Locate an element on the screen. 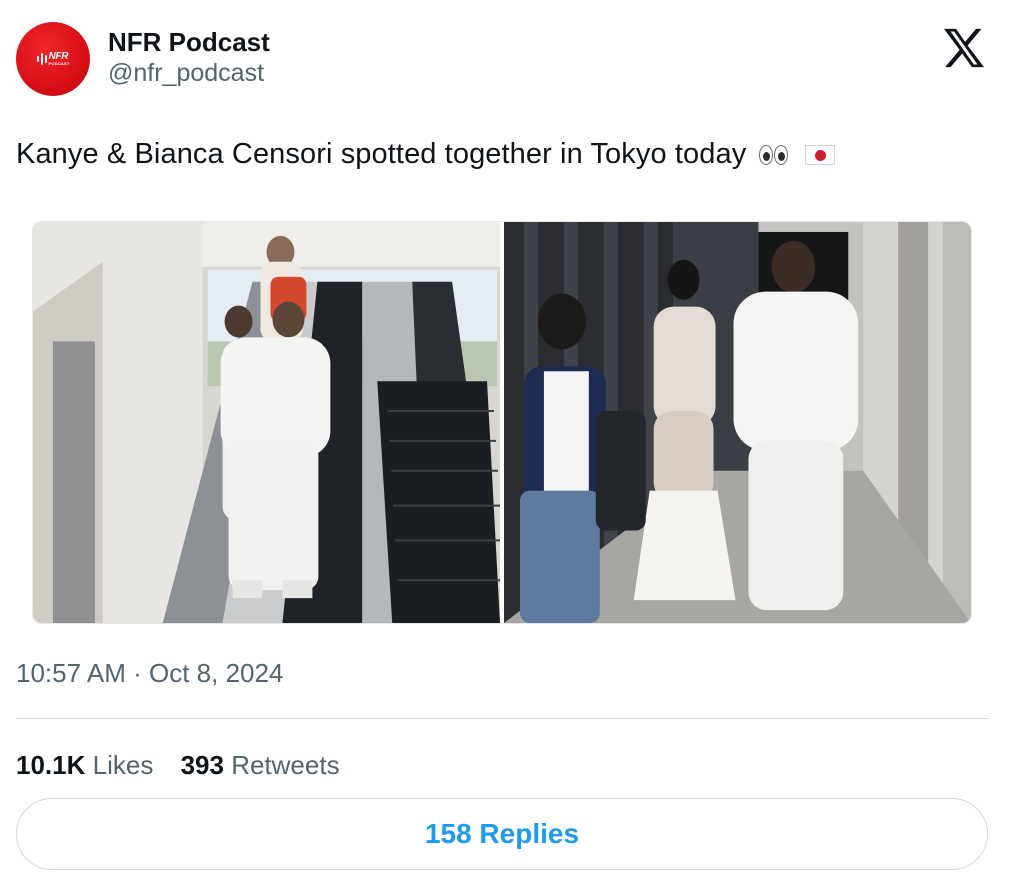 The height and width of the screenshot is (884, 1014). author-info: NFR Podcast @nfr_podcast is located at coordinates (189, 57).